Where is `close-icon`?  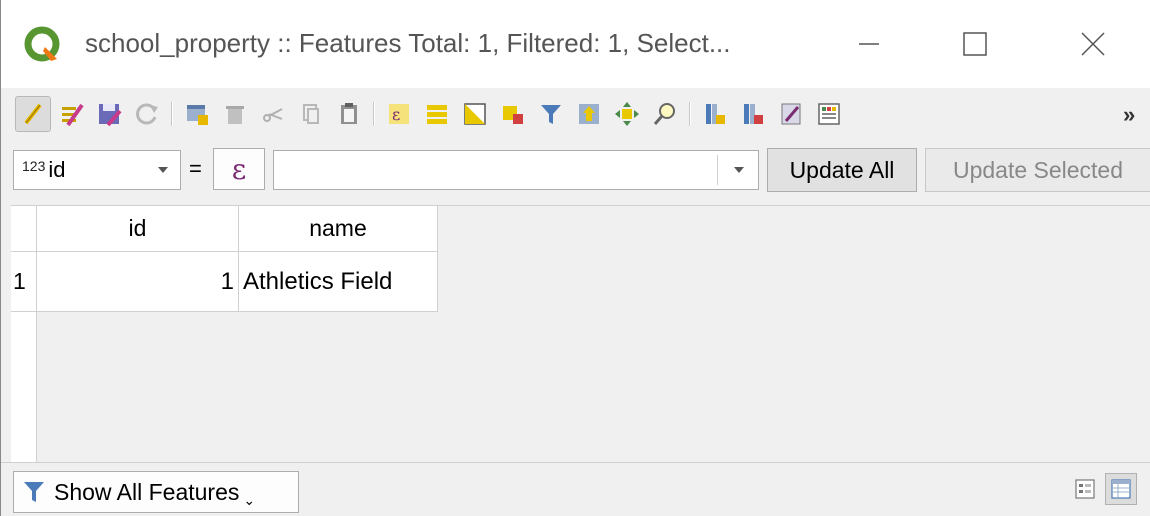
close-icon is located at coordinates (1093, 44).